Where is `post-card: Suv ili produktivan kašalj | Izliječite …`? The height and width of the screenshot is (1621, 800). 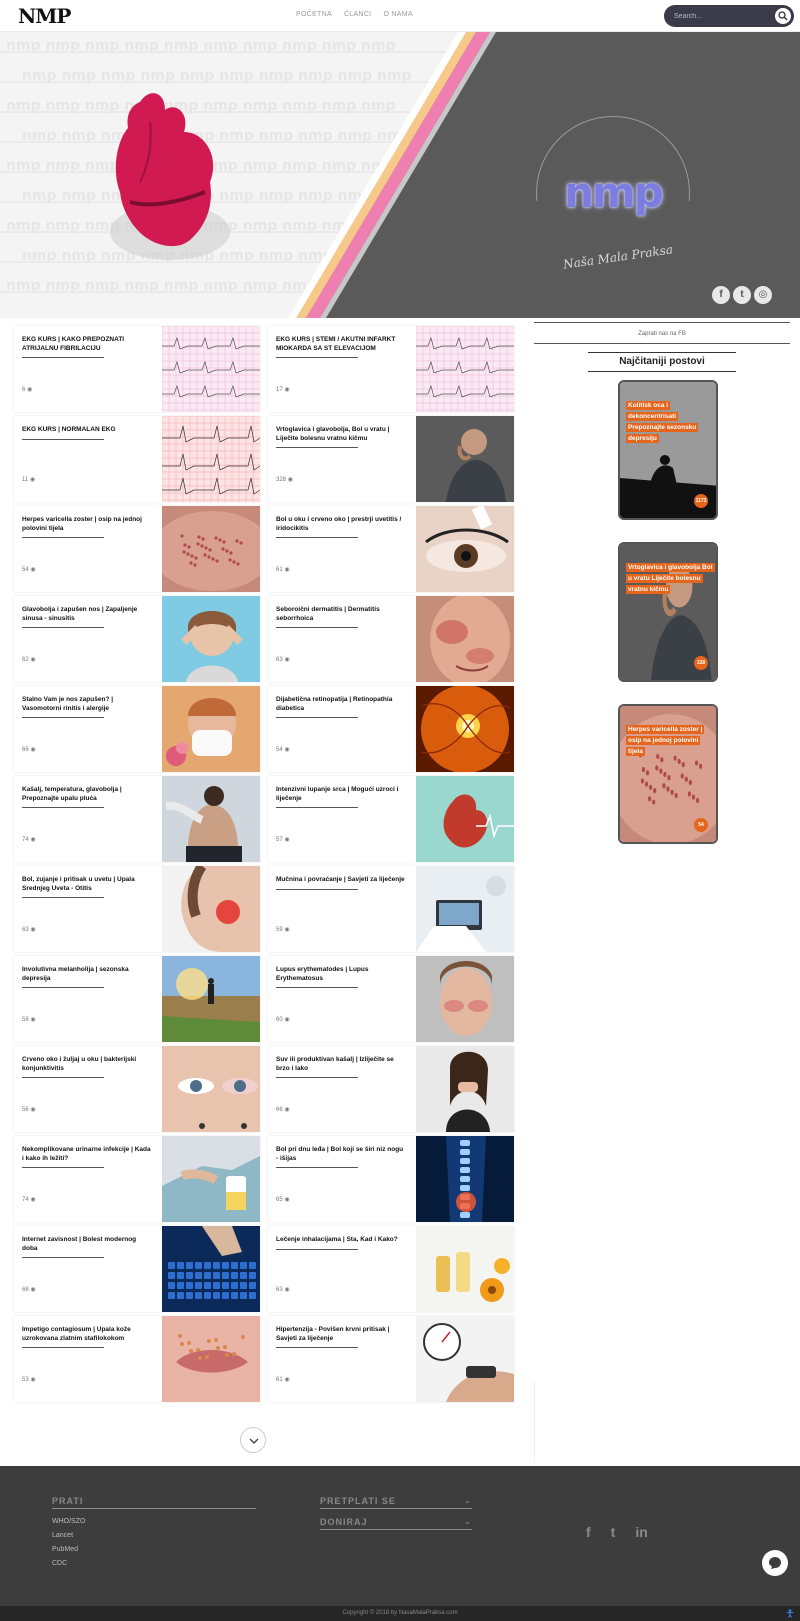
post-card: Suv ili produktivan kašalj | Izliječite … is located at coordinates (391, 1089).